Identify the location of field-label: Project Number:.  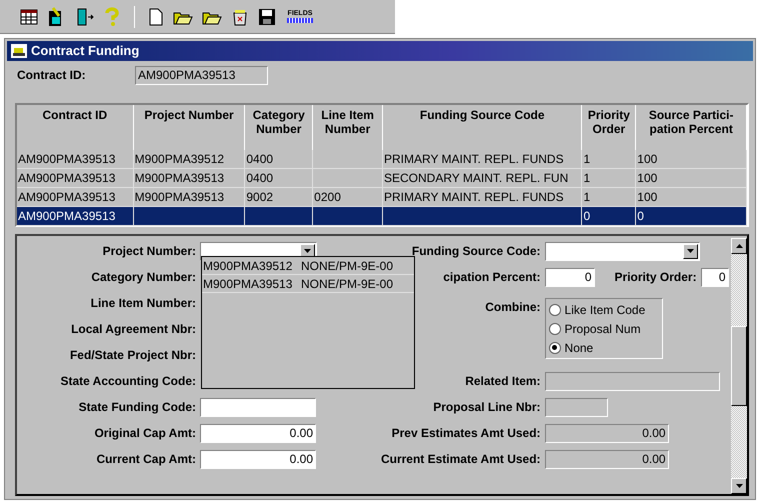
(149, 251).